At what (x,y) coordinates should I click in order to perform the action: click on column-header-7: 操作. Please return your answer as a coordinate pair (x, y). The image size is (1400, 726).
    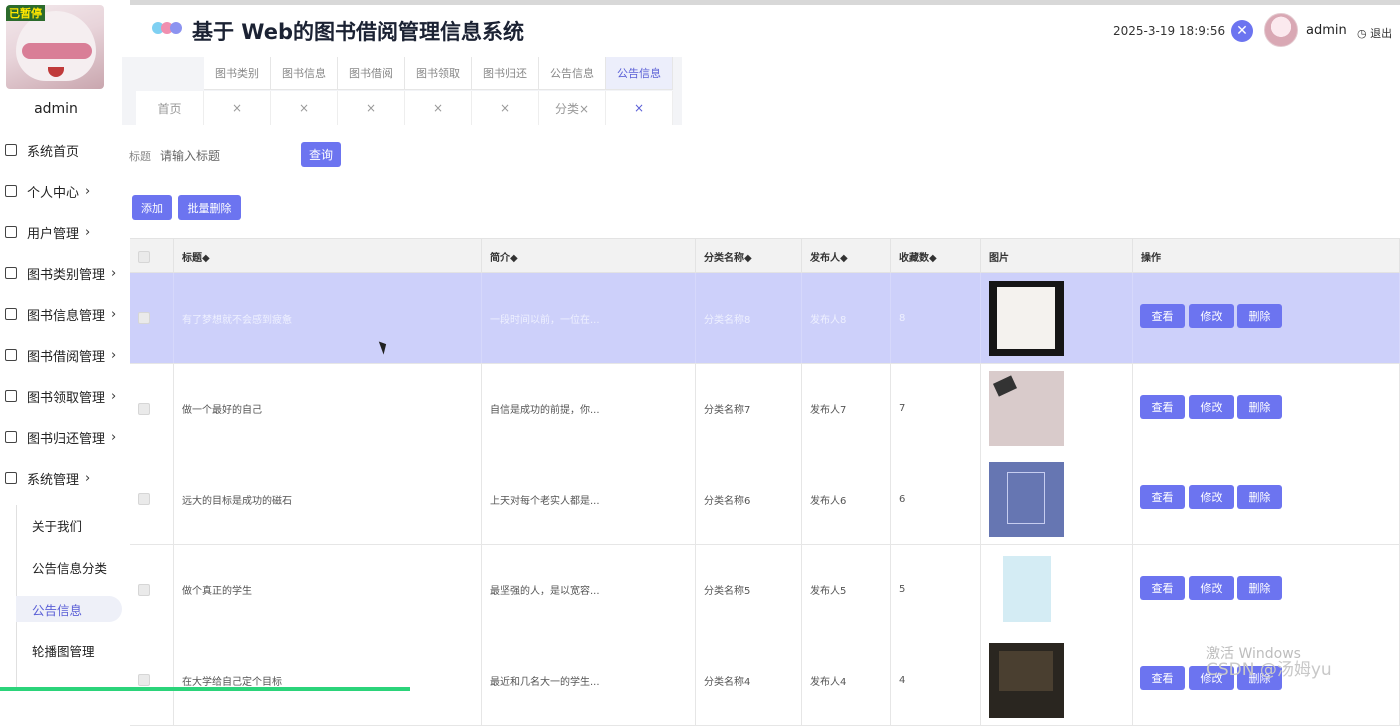
    Looking at the image, I should click on (1266, 256).